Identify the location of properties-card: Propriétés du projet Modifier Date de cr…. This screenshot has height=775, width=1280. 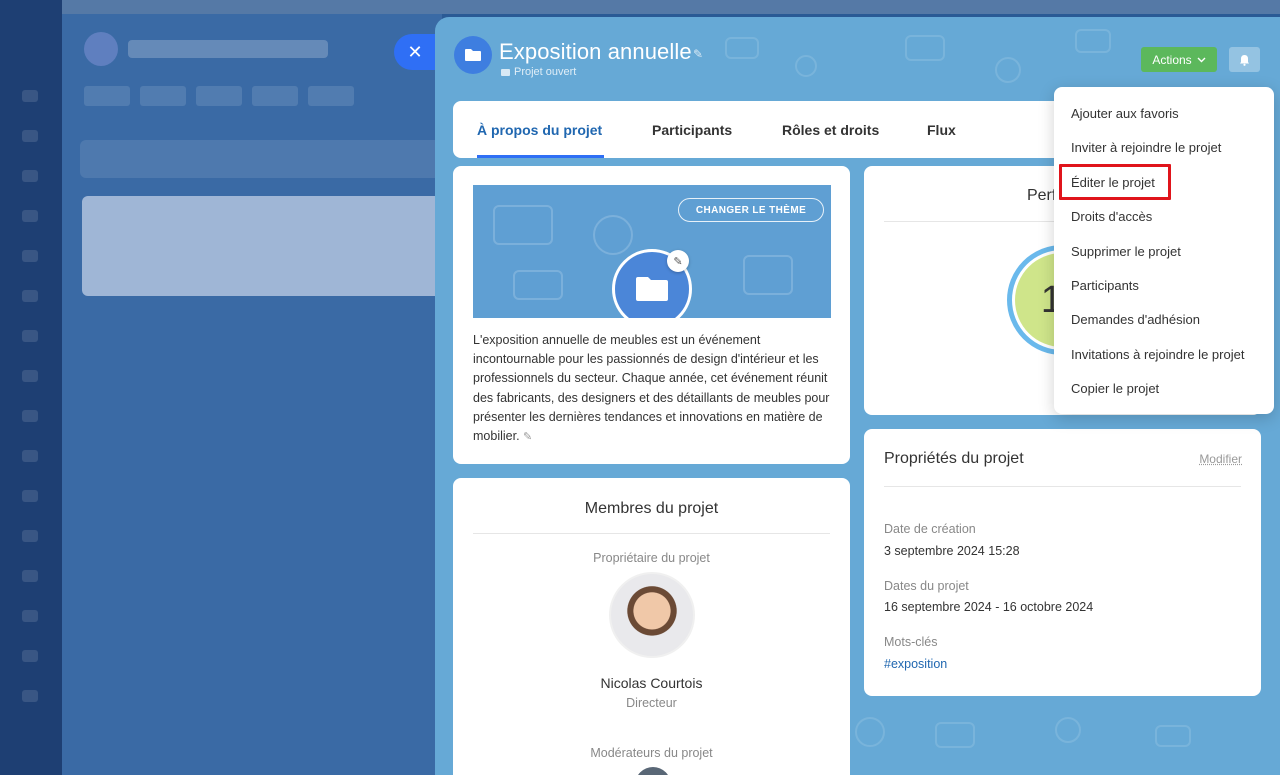
(1062, 562).